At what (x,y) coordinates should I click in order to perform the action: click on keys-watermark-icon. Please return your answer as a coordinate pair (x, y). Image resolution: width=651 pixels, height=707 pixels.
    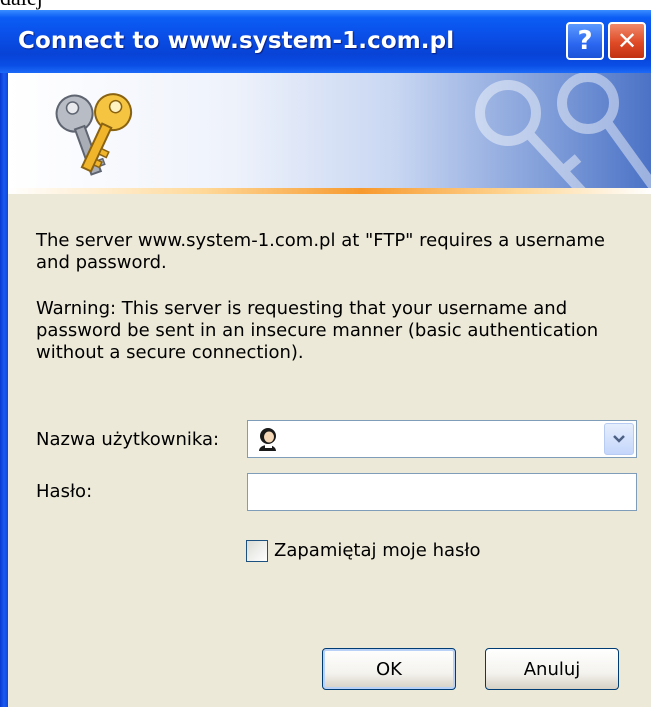
    Looking at the image, I should click on (563, 130).